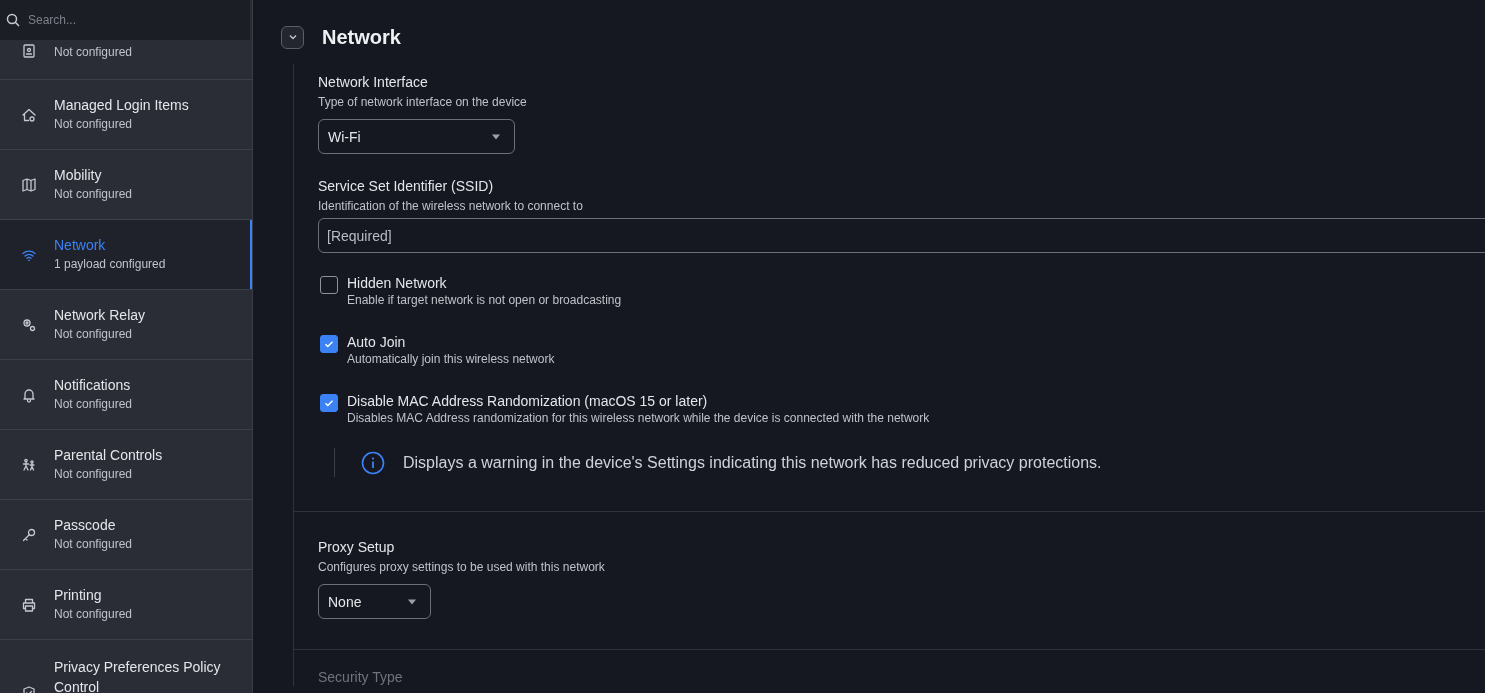  I want to click on item-title: Managed Login Items, so click(121, 105).